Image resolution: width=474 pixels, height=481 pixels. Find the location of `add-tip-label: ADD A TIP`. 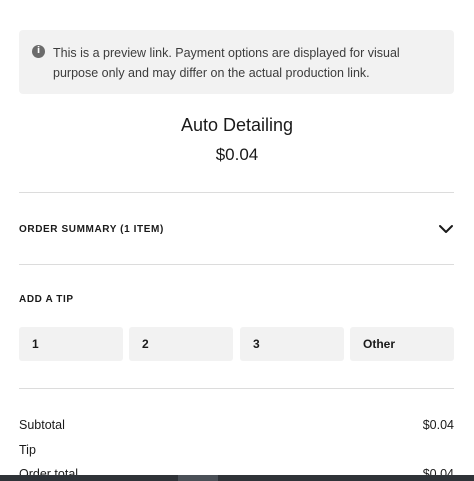

add-tip-label: ADD A TIP is located at coordinates (46, 299).